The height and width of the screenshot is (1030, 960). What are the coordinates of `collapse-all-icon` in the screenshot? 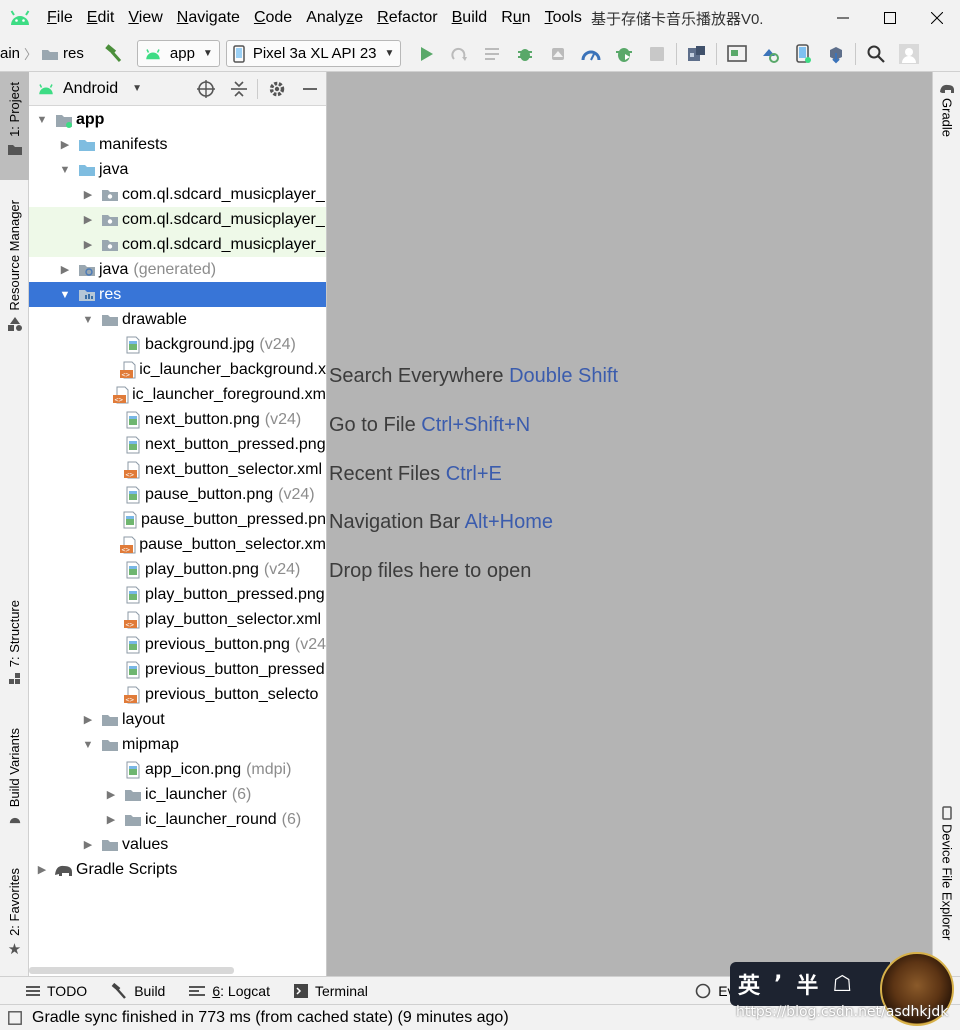 It's located at (238, 89).